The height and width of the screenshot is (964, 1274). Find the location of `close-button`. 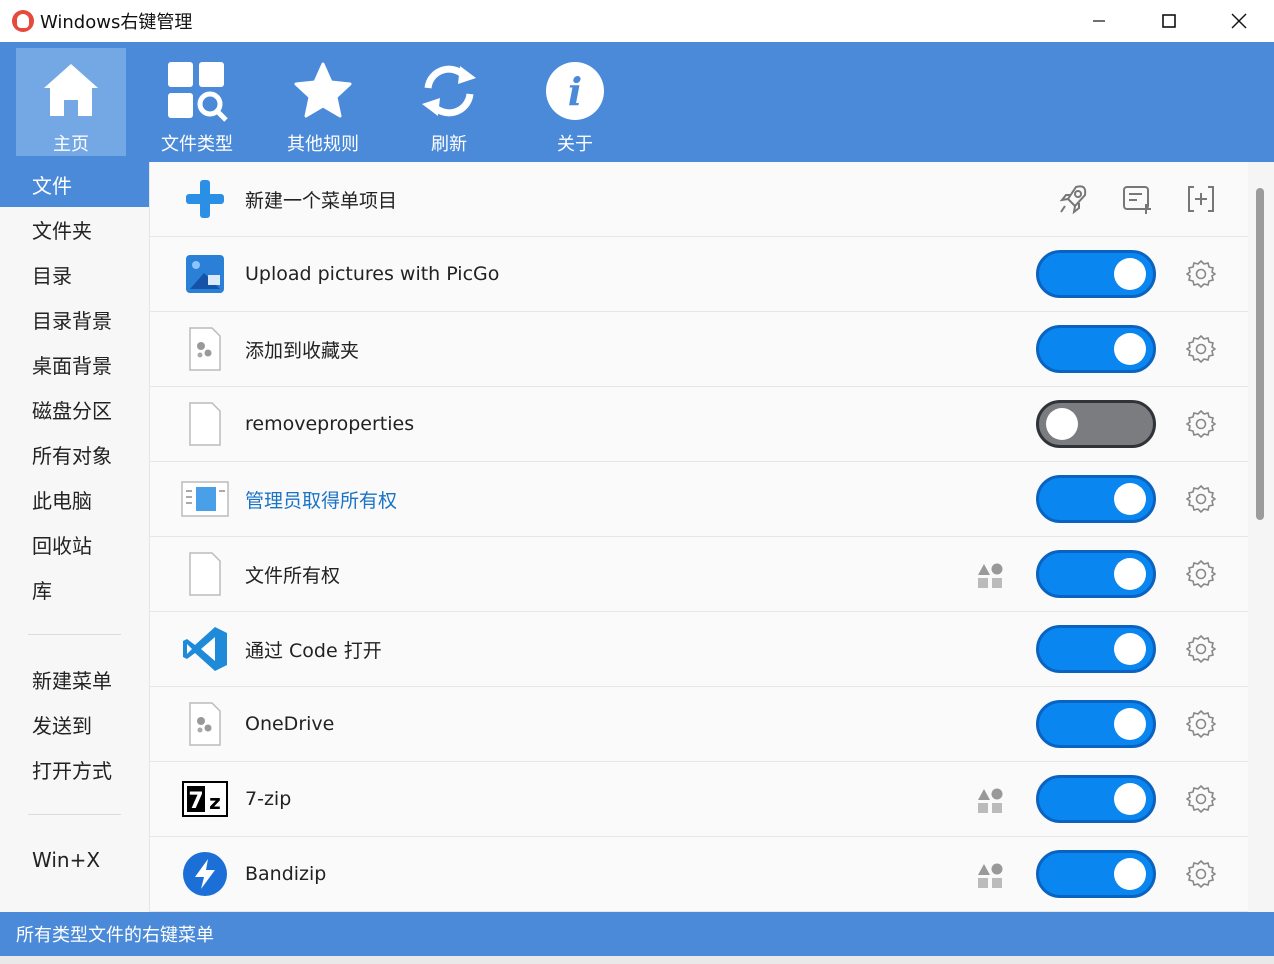

close-button is located at coordinates (1239, 21).